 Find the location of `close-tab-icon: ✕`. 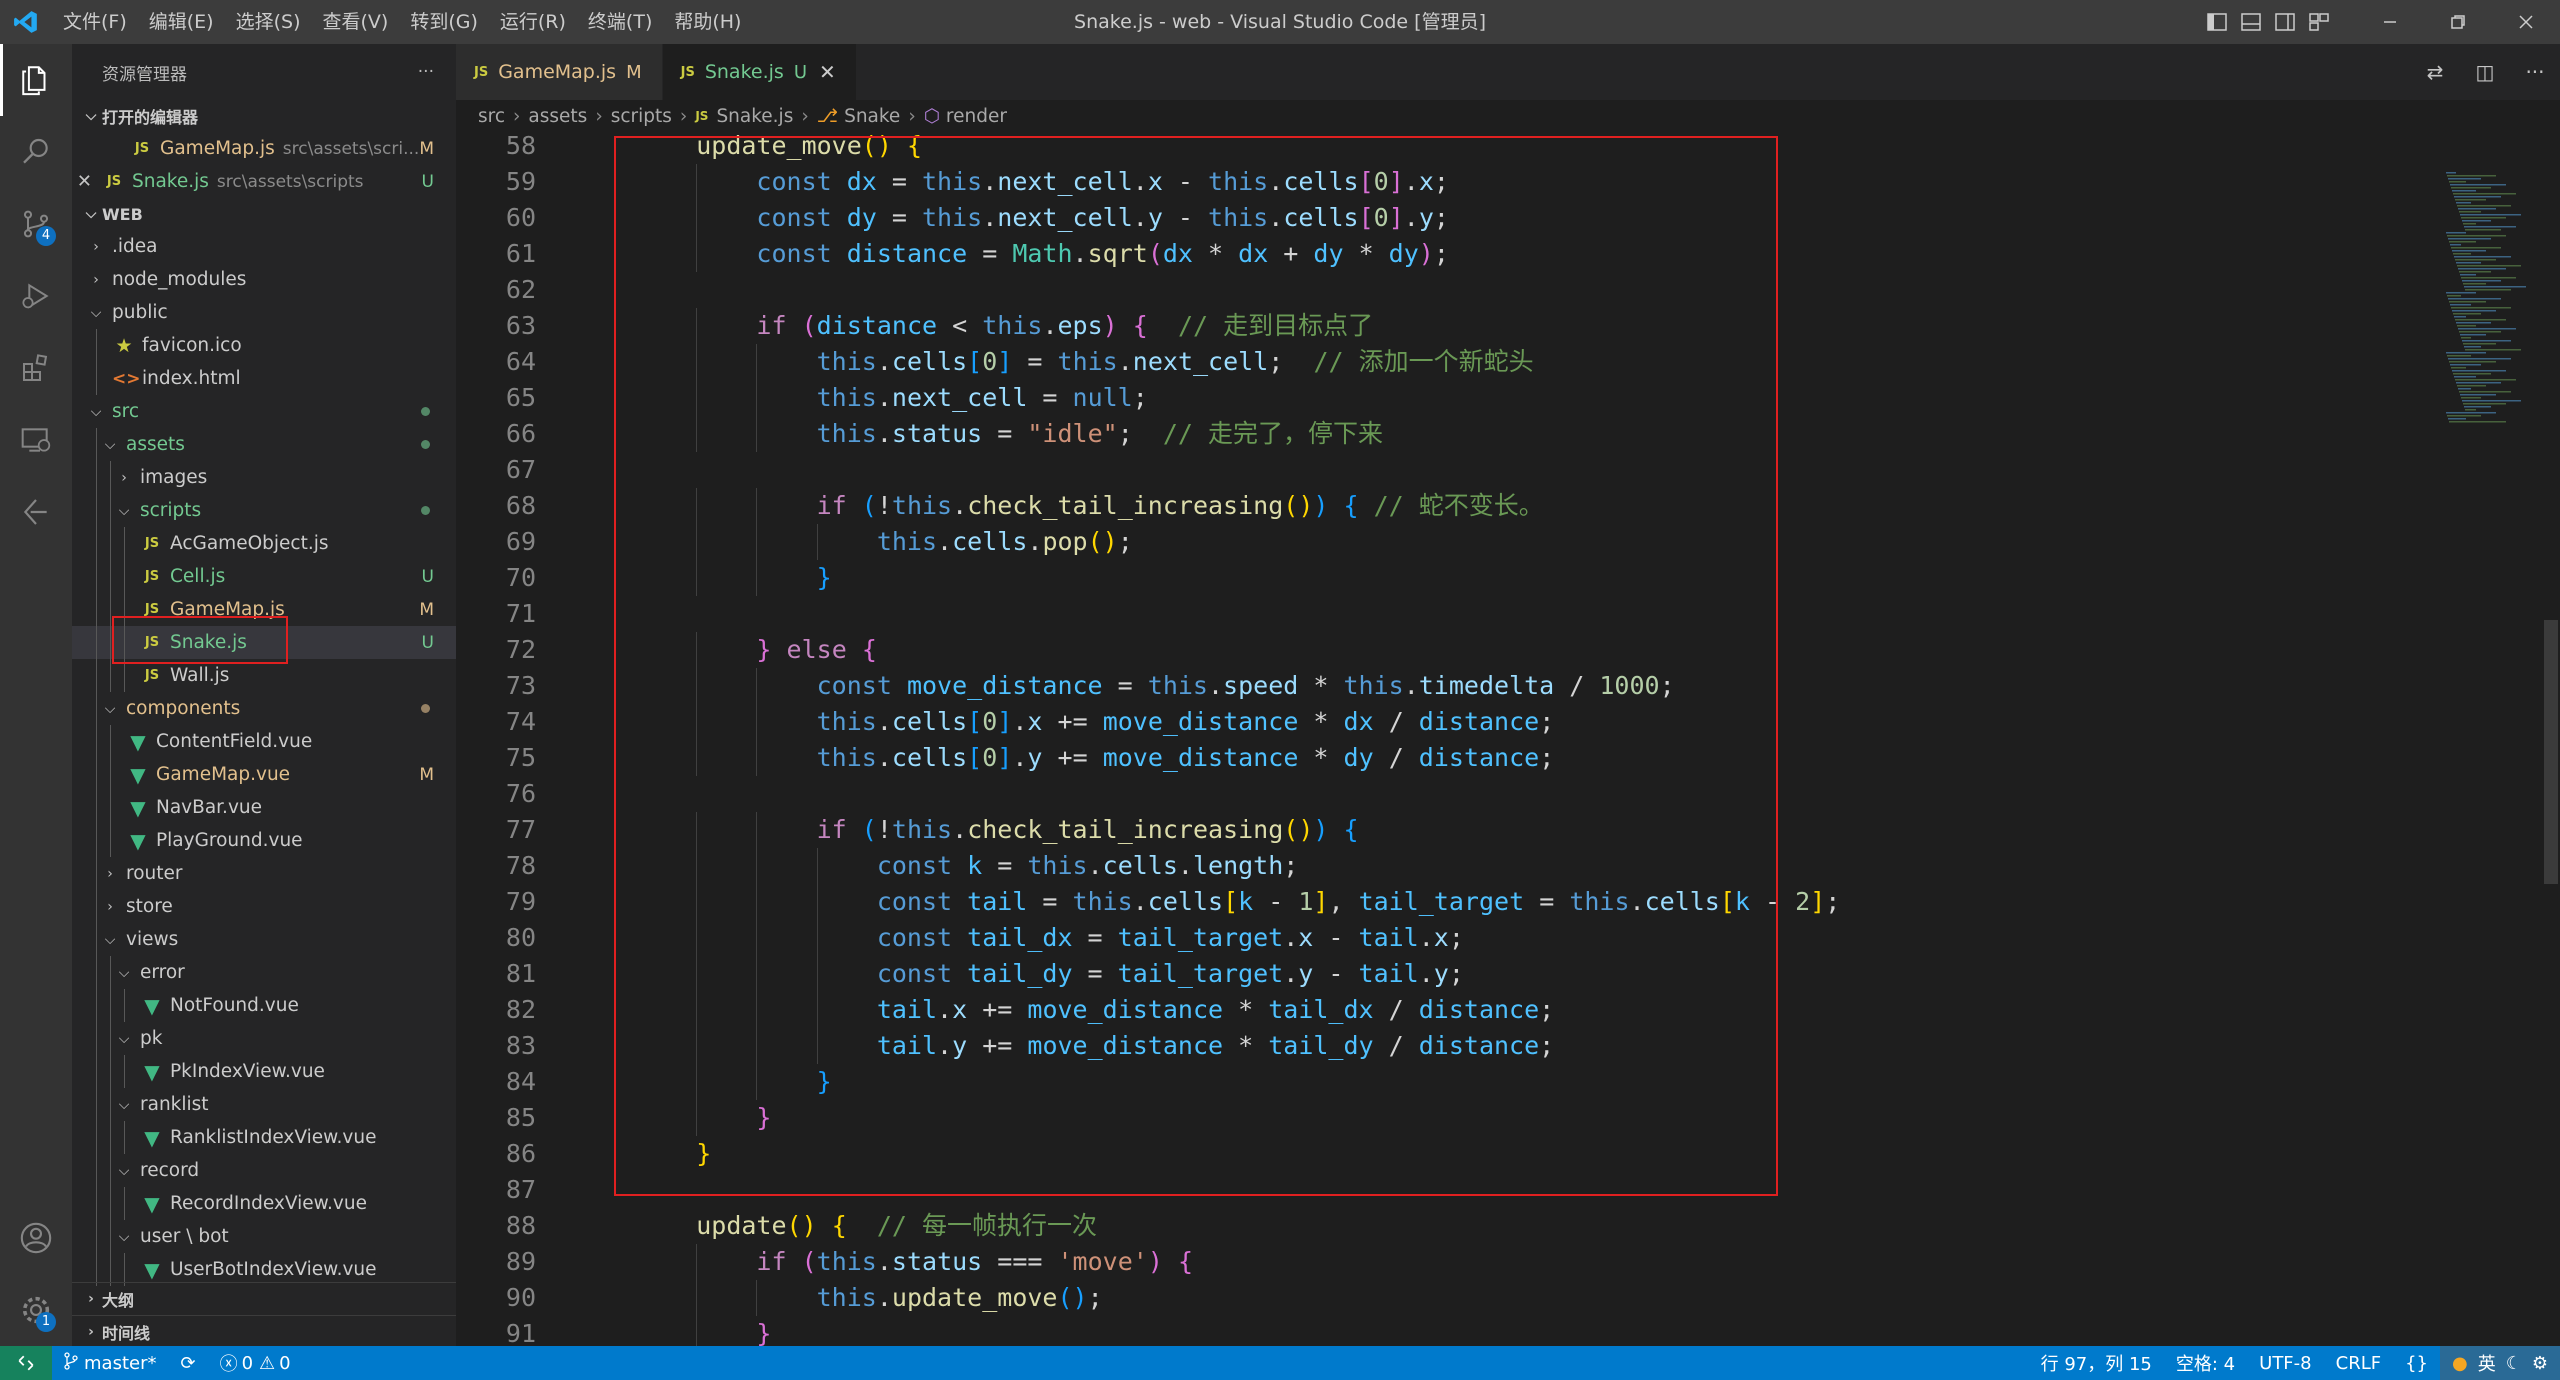

close-tab-icon: ✕ is located at coordinates (827, 72).